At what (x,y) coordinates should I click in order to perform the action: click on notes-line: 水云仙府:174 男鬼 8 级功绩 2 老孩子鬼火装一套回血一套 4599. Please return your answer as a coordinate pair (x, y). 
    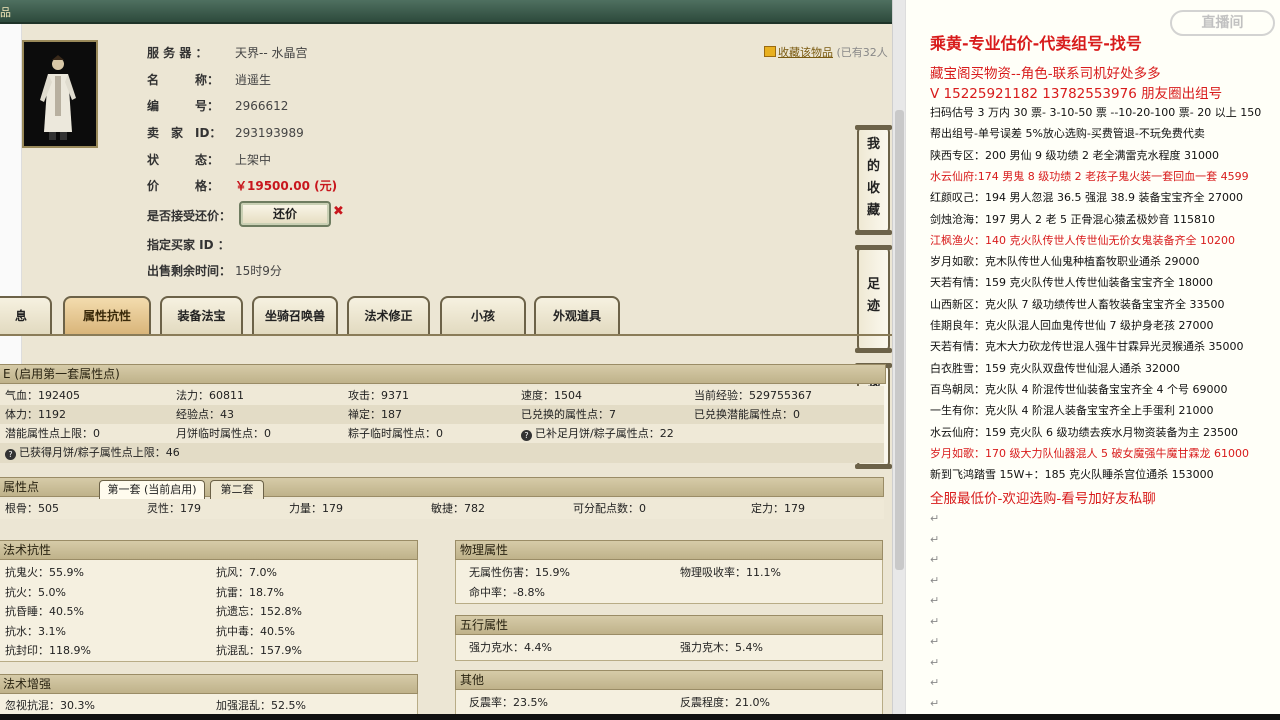
    Looking at the image, I should click on (1089, 176).